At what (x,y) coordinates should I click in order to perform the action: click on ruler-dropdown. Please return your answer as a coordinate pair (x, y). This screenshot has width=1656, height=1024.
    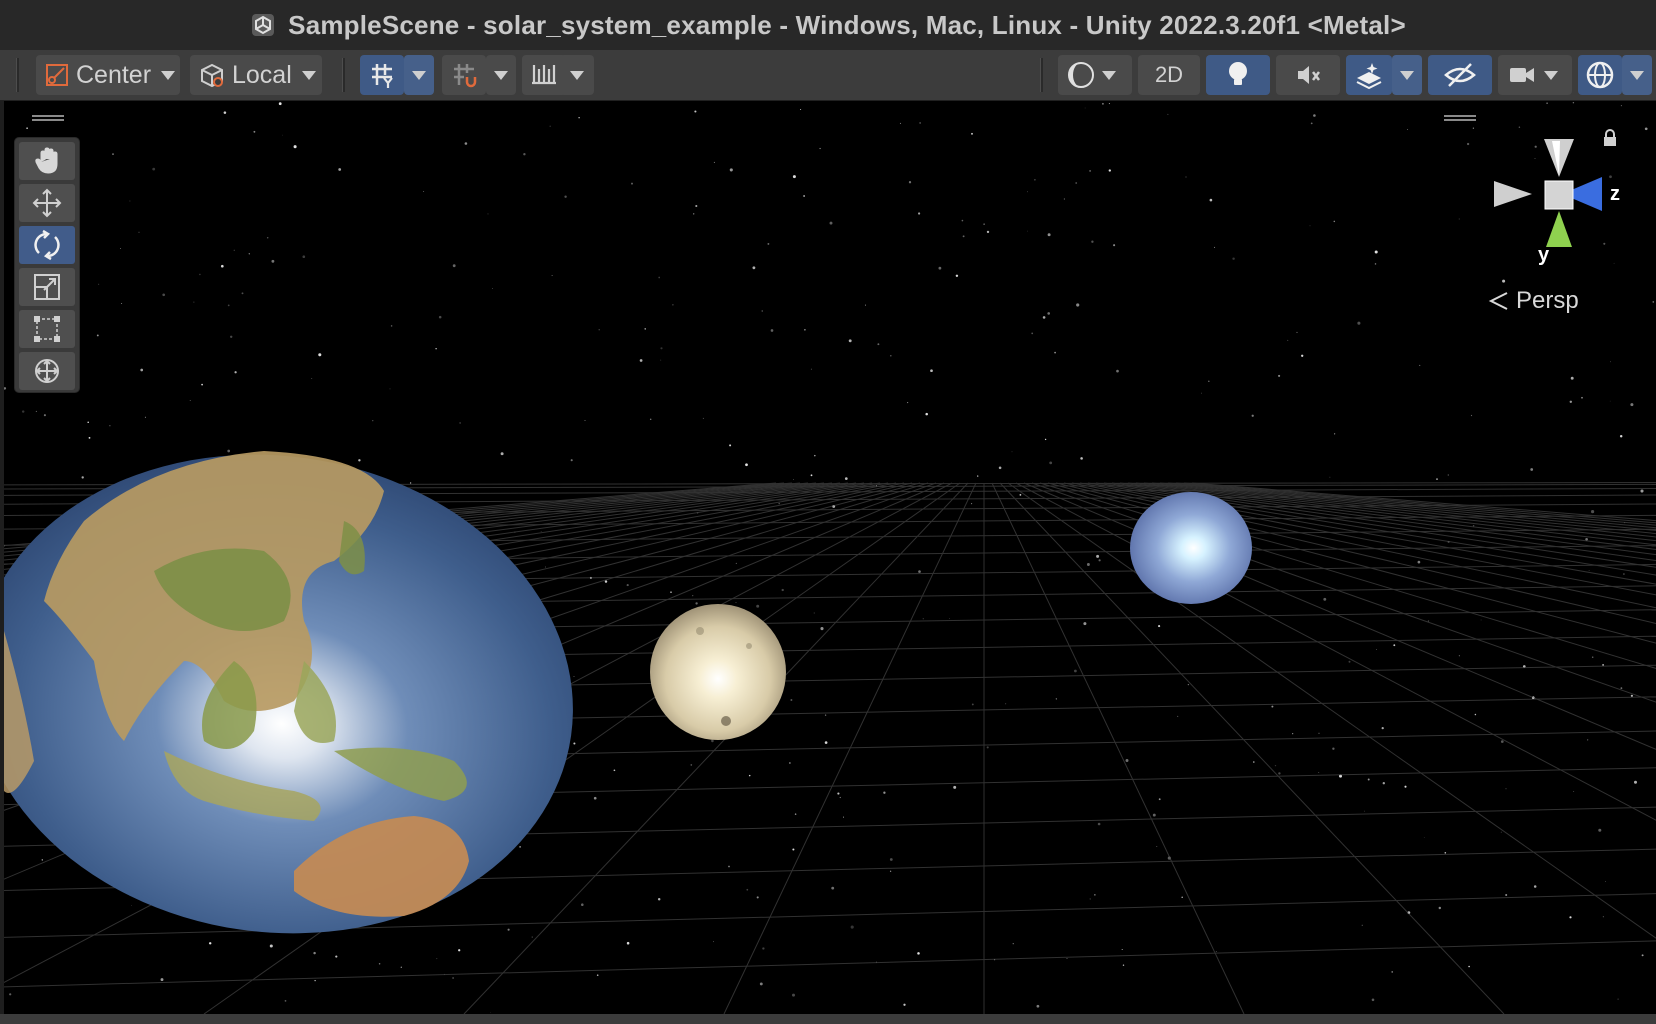
    Looking at the image, I should click on (577, 75).